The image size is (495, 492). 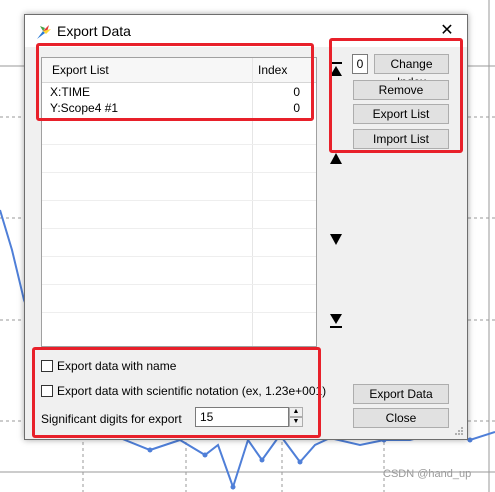 I want to click on highlight-box-buttons, so click(x=396, y=95).